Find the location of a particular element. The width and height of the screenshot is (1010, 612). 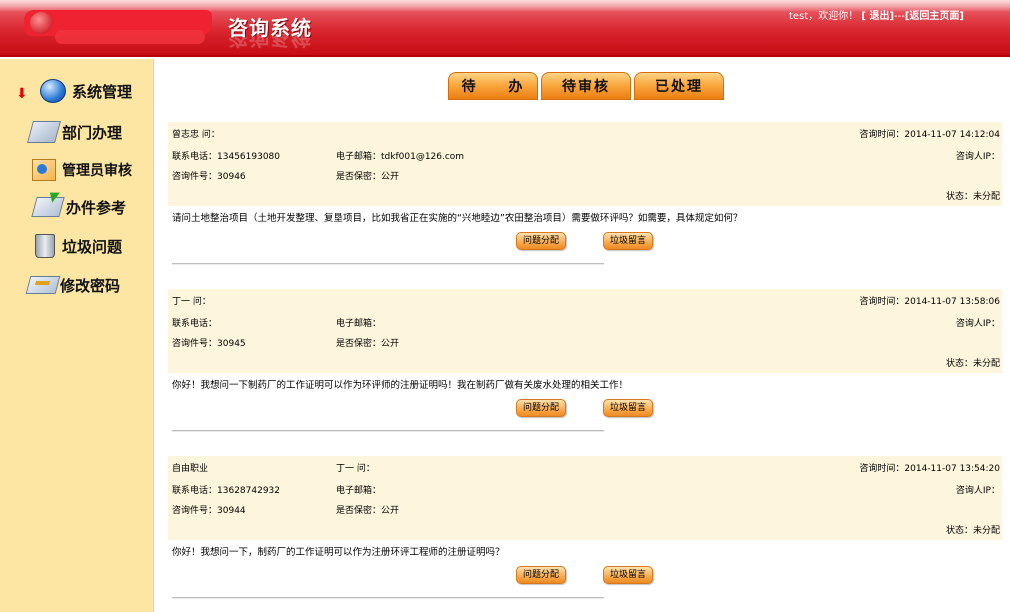

status-tabs: 待 办 待审核 已处理 is located at coordinates (586, 86).